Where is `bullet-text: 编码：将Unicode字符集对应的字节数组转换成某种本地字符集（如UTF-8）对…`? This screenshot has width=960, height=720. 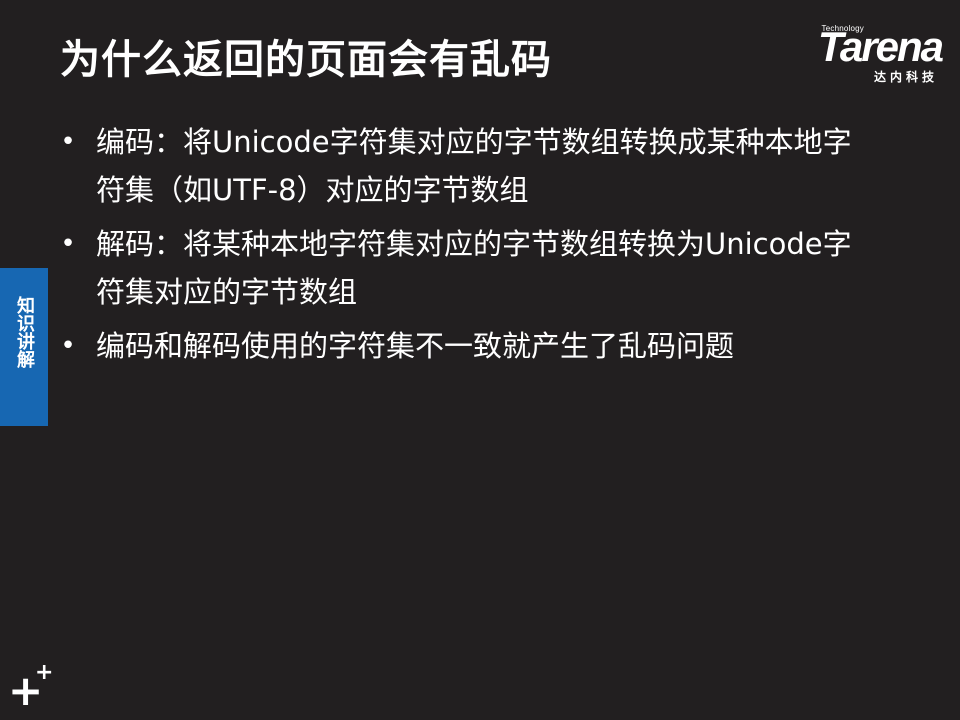
bullet-text: 编码：将Unicode字符集对应的字节数组转换成某种本地字符集（如UTF-8）对… is located at coordinates (474, 166).